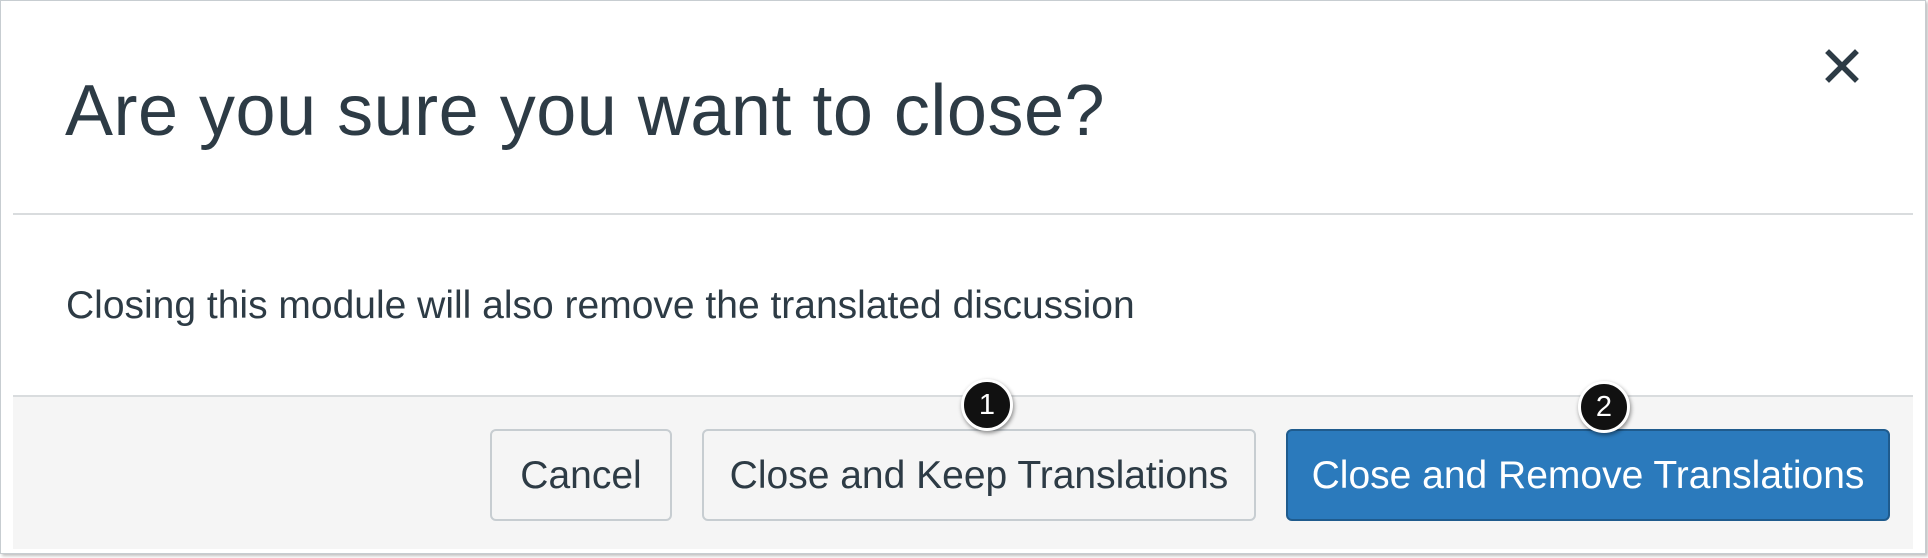 Image resolution: width=1928 pixels, height=558 pixels. What do you see at coordinates (1604, 407) in the screenshot?
I see `callout-marker-2: 2` at bounding box center [1604, 407].